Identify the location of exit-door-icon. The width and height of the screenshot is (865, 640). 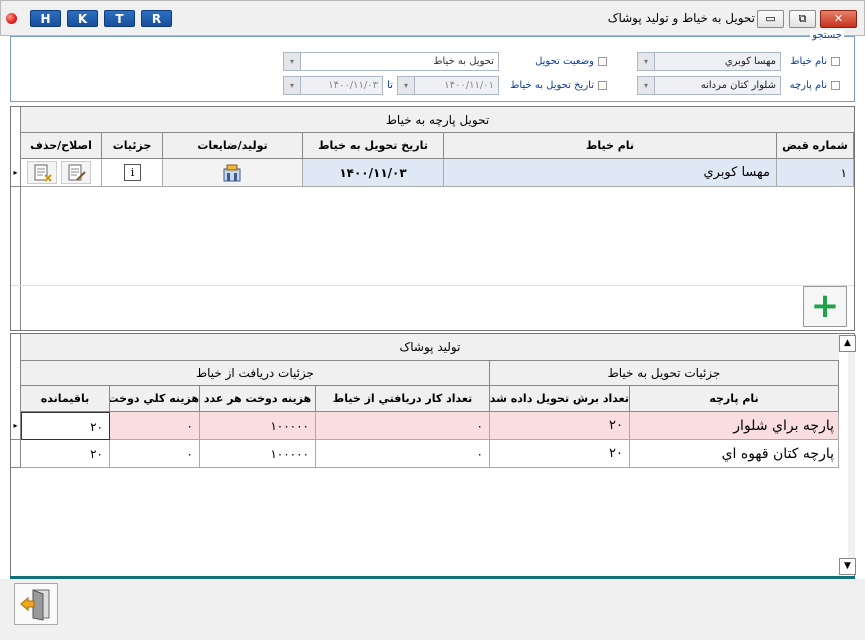
(35, 605).